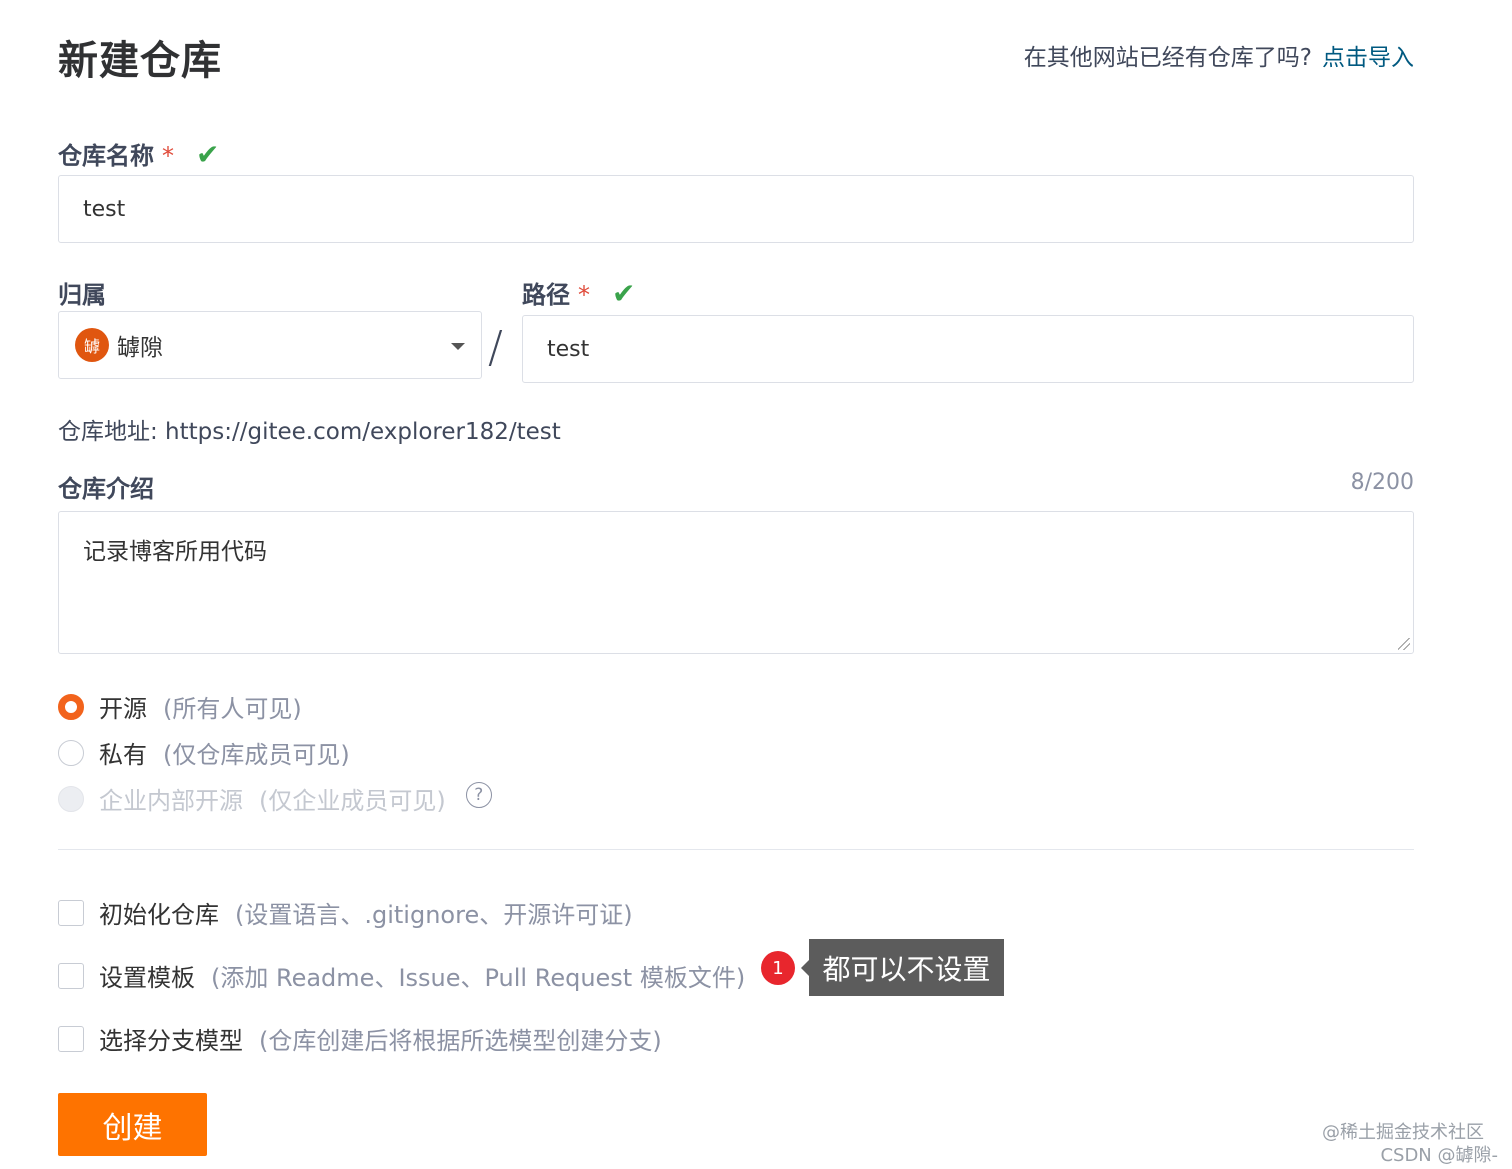 This screenshot has height=1169, width=1512. I want to click on radio-button-checked, so click(71, 706).